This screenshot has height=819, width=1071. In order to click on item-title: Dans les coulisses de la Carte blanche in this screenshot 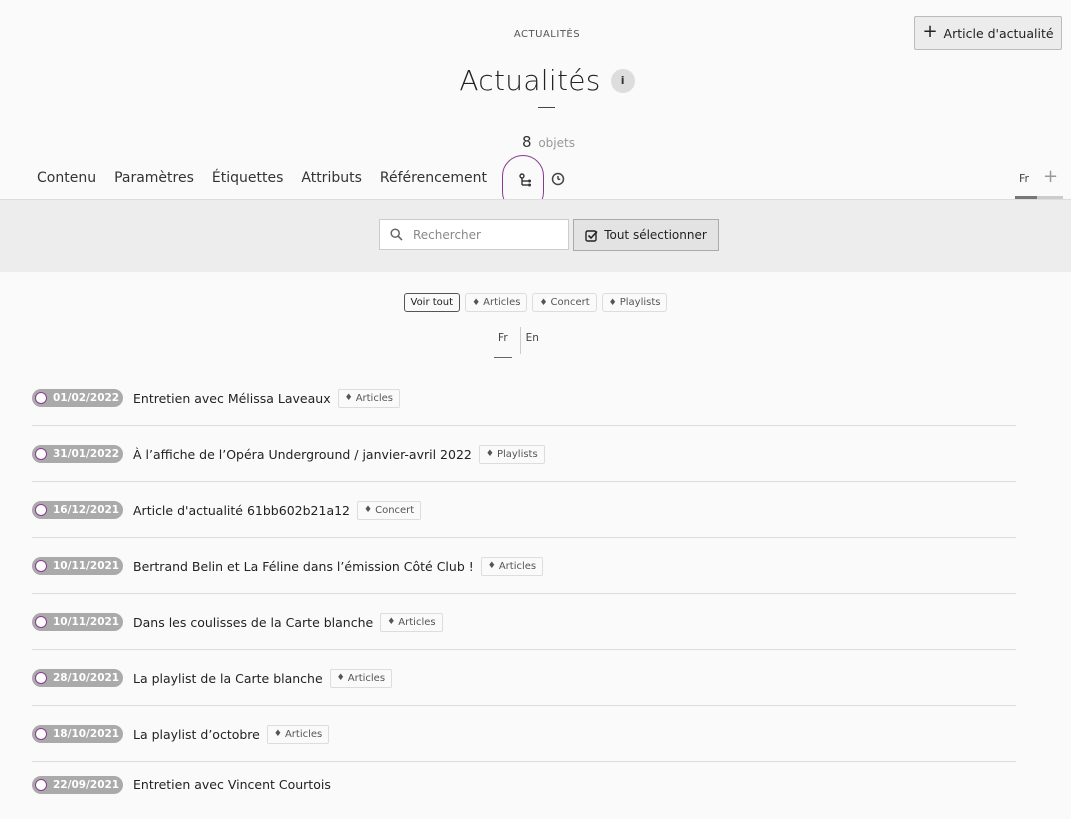, I will do `click(253, 622)`.